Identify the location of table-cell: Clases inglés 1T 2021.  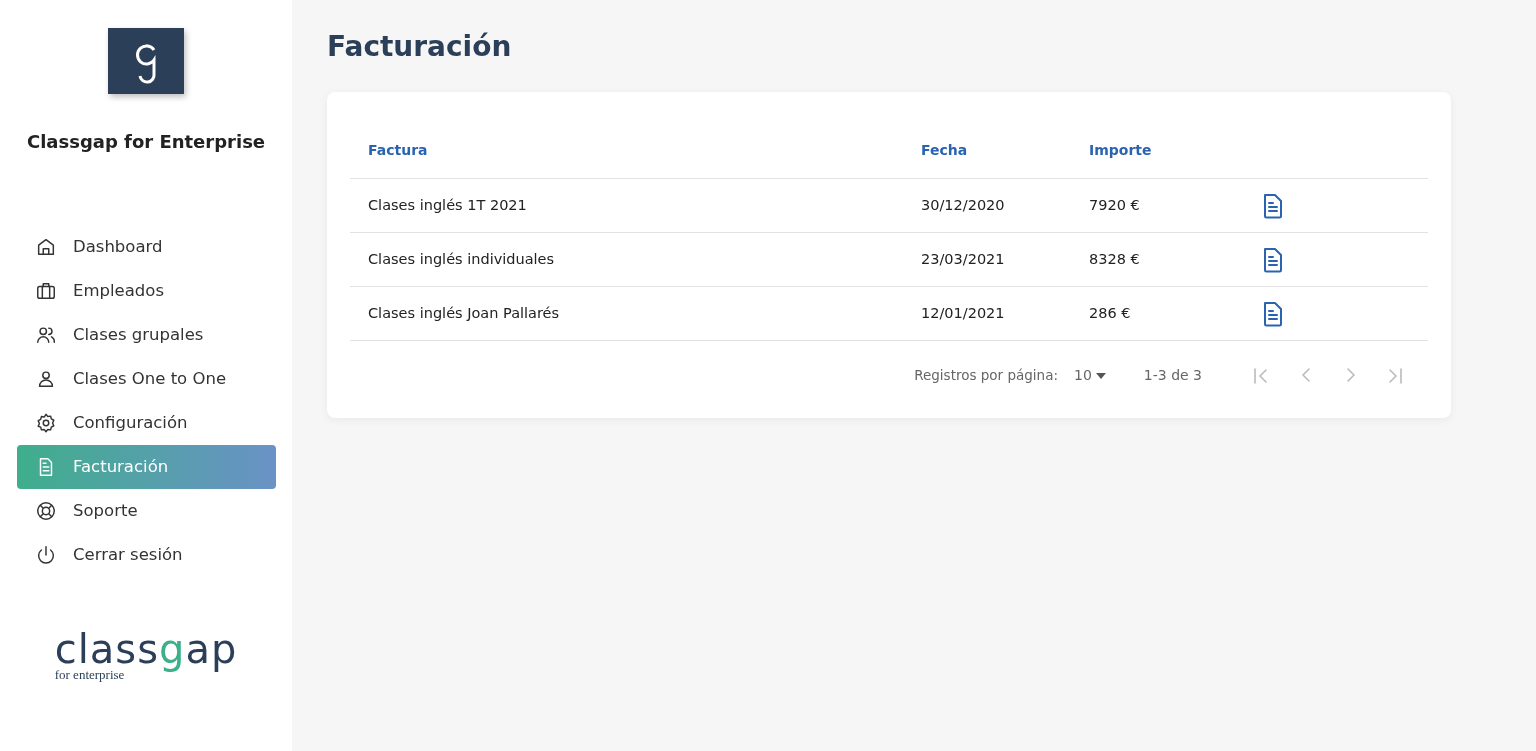
(447, 204).